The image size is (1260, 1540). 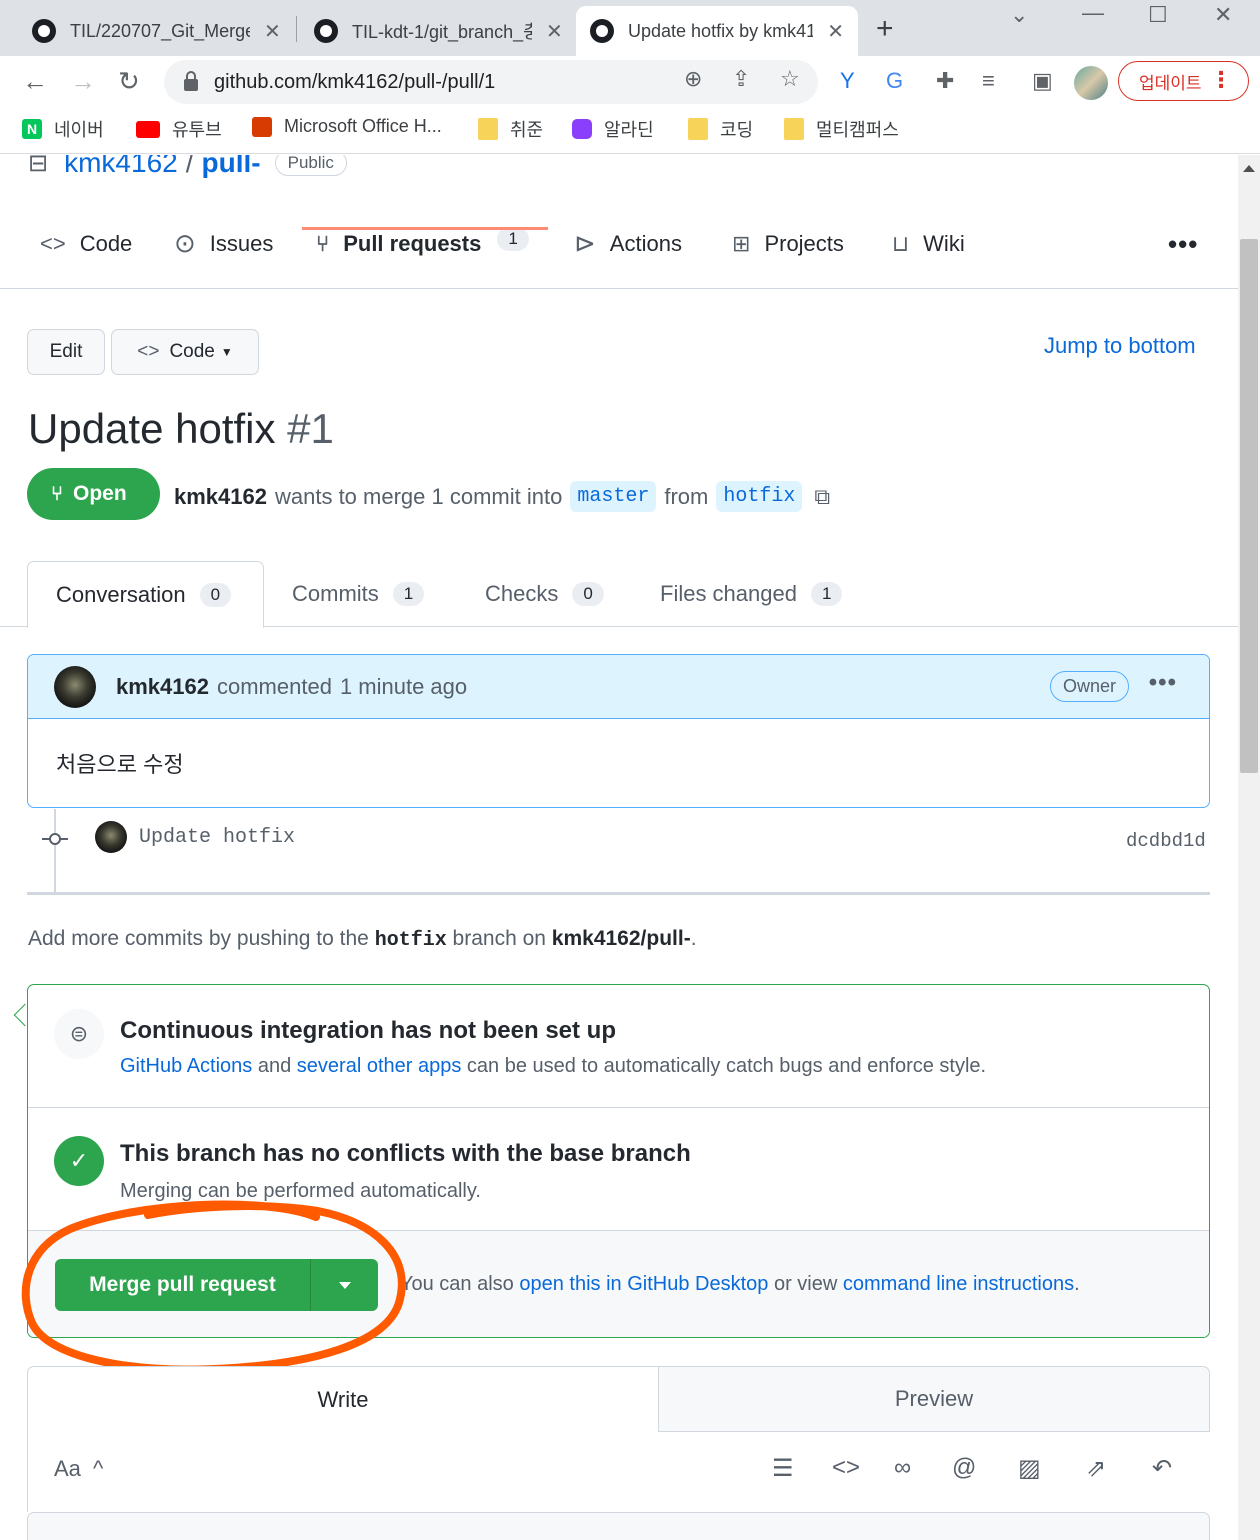 I want to click on nav-selected-underline, so click(x=425, y=228).